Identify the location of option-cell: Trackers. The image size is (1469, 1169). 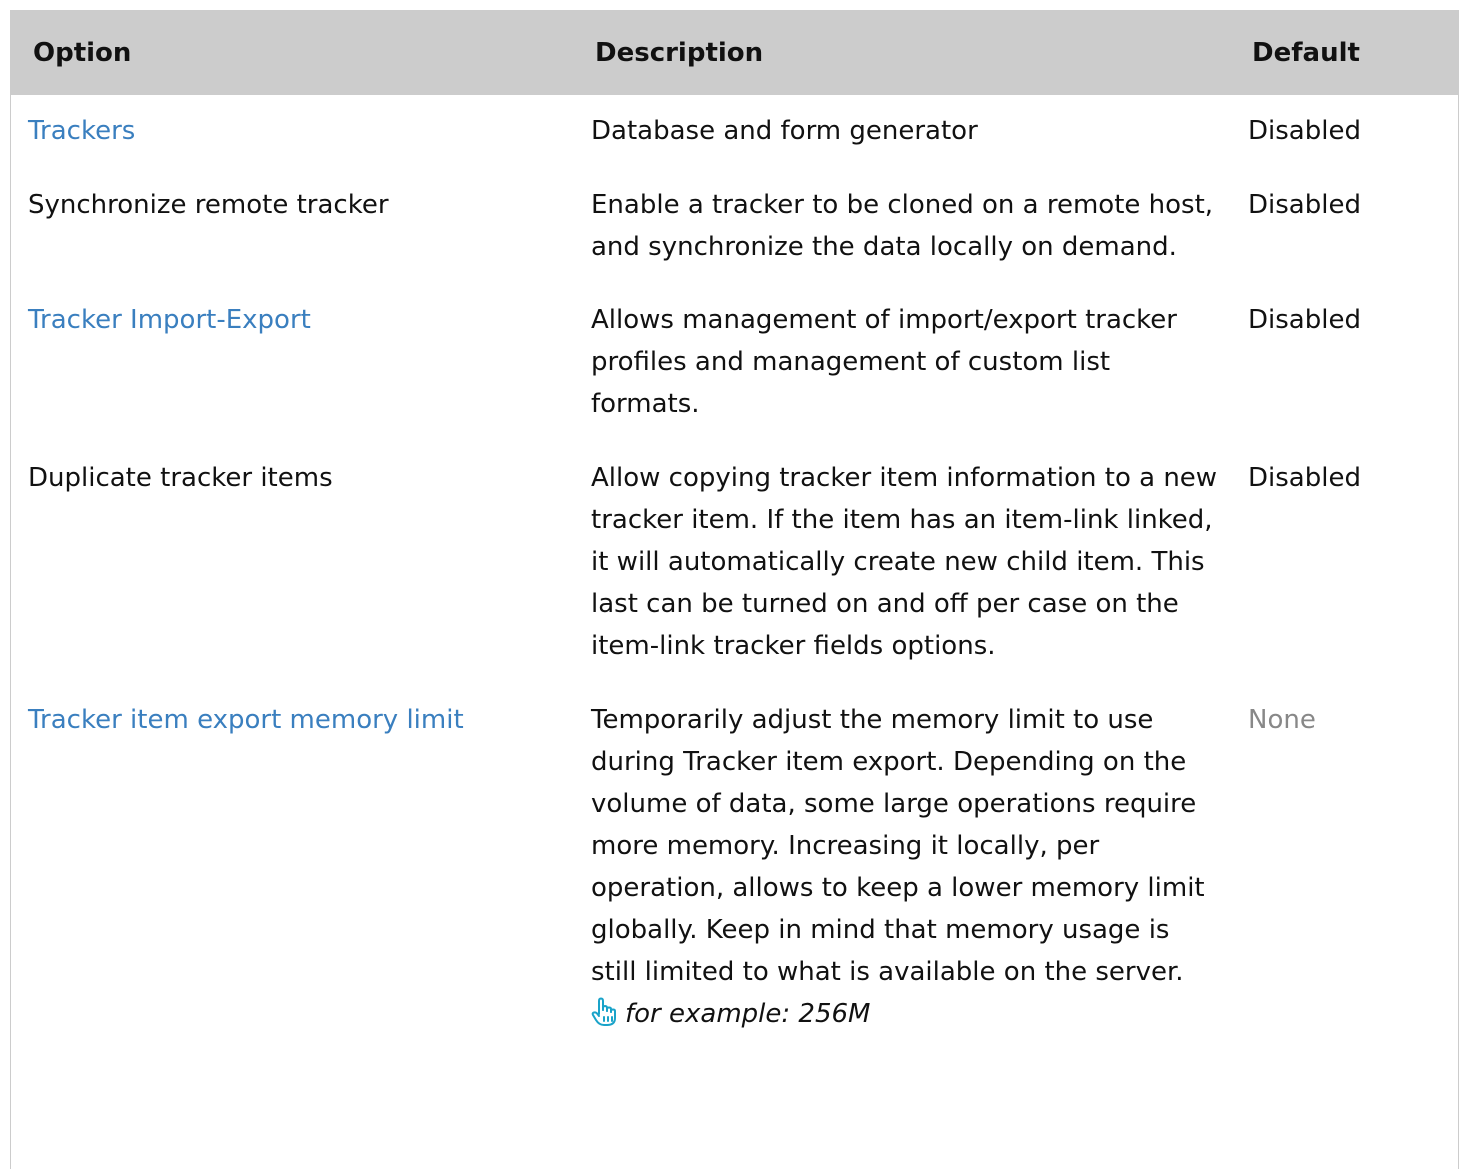
(292, 131).